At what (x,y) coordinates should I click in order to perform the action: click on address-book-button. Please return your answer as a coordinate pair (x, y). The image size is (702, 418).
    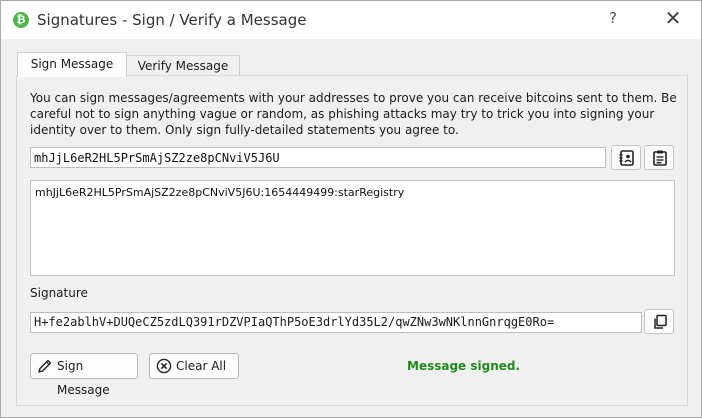
    Looking at the image, I should click on (626, 157).